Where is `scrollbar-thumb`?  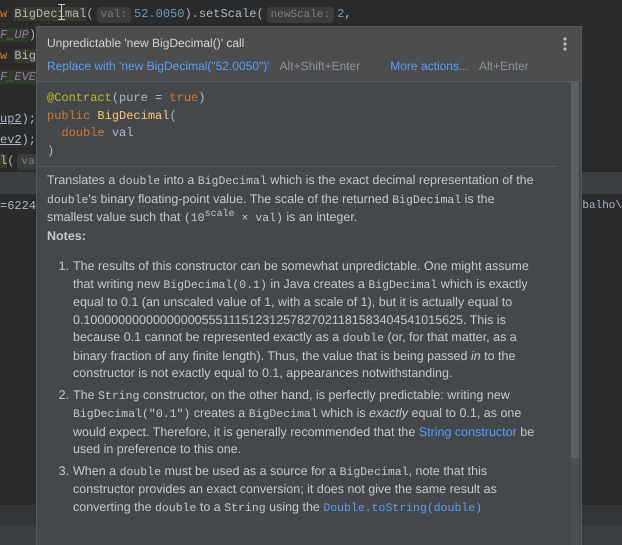 scrollbar-thumb is located at coordinates (575, 270).